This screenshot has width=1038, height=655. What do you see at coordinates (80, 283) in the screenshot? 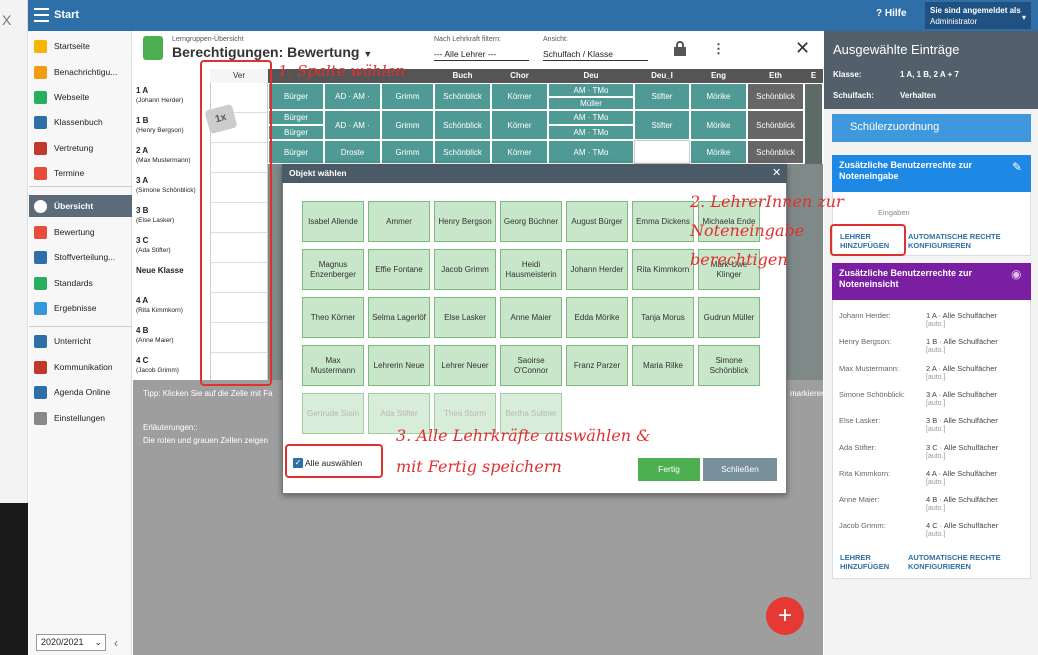
I see `sidebar-item: Standards` at bounding box center [80, 283].